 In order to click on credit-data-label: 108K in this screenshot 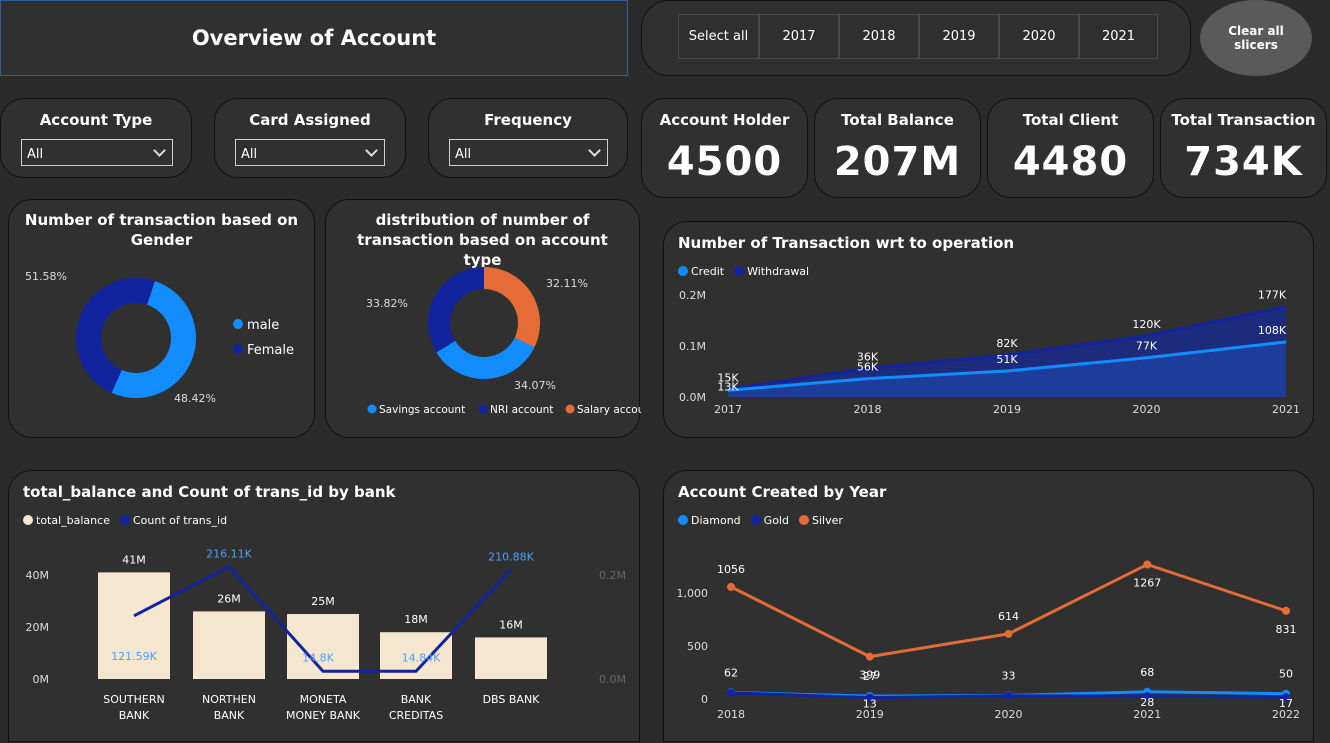, I will do `click(1272, 330)`.